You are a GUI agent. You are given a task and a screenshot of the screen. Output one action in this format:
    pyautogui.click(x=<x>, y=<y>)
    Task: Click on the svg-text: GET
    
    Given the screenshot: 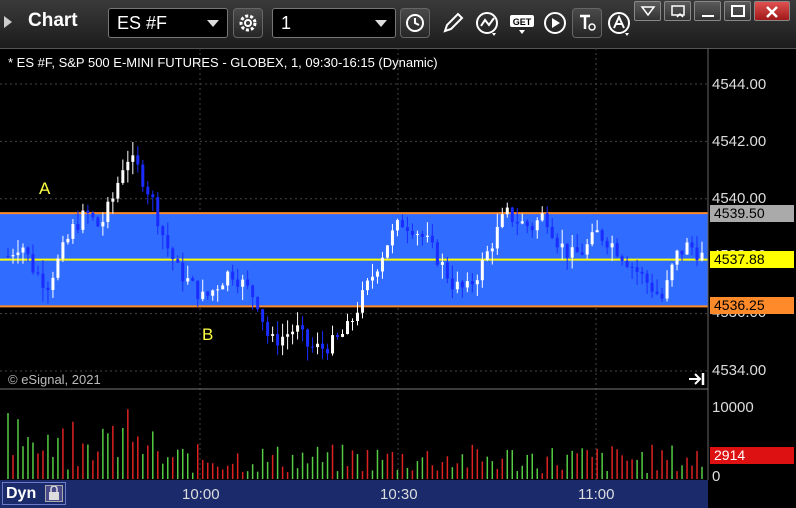 What is the action you would take?
    pyautogui.click(x=522, y=22)
    